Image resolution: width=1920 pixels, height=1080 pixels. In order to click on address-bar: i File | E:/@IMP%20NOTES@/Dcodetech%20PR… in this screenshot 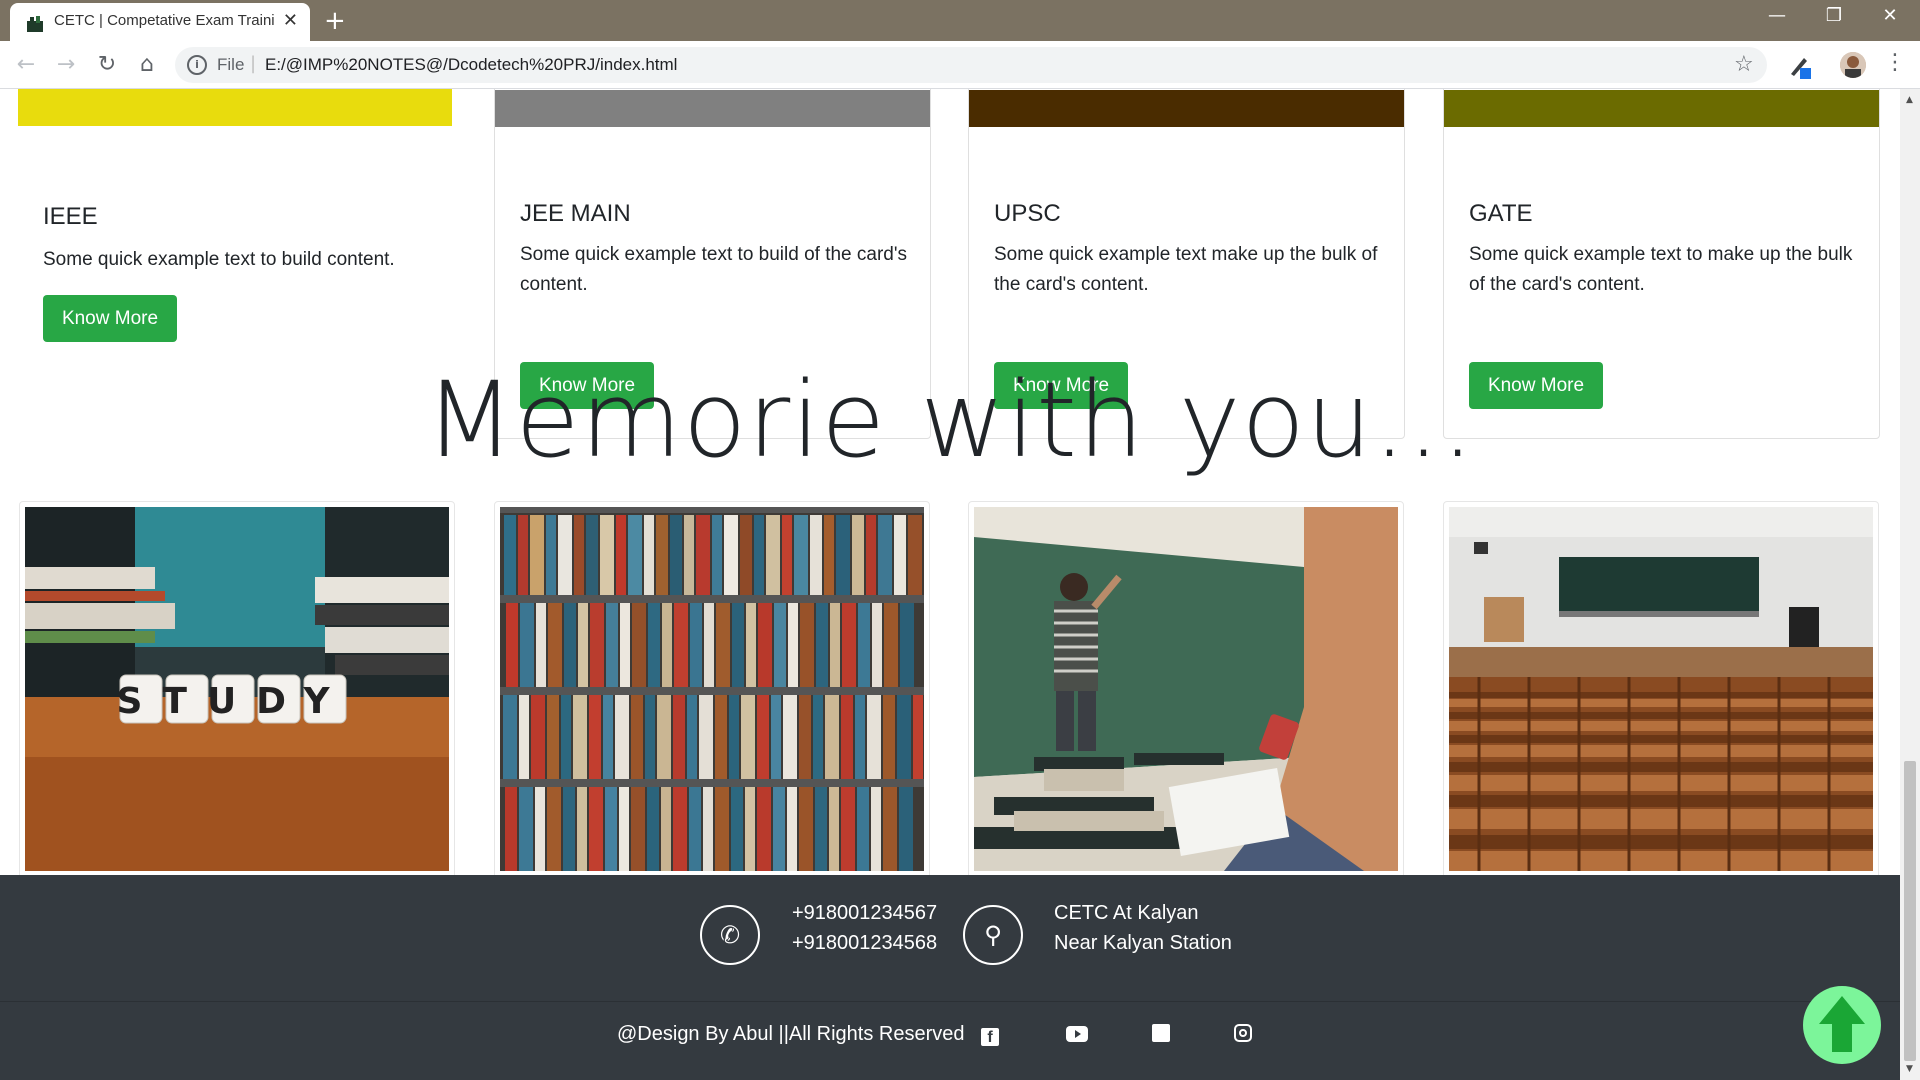, I will do `click(971, 65)`.